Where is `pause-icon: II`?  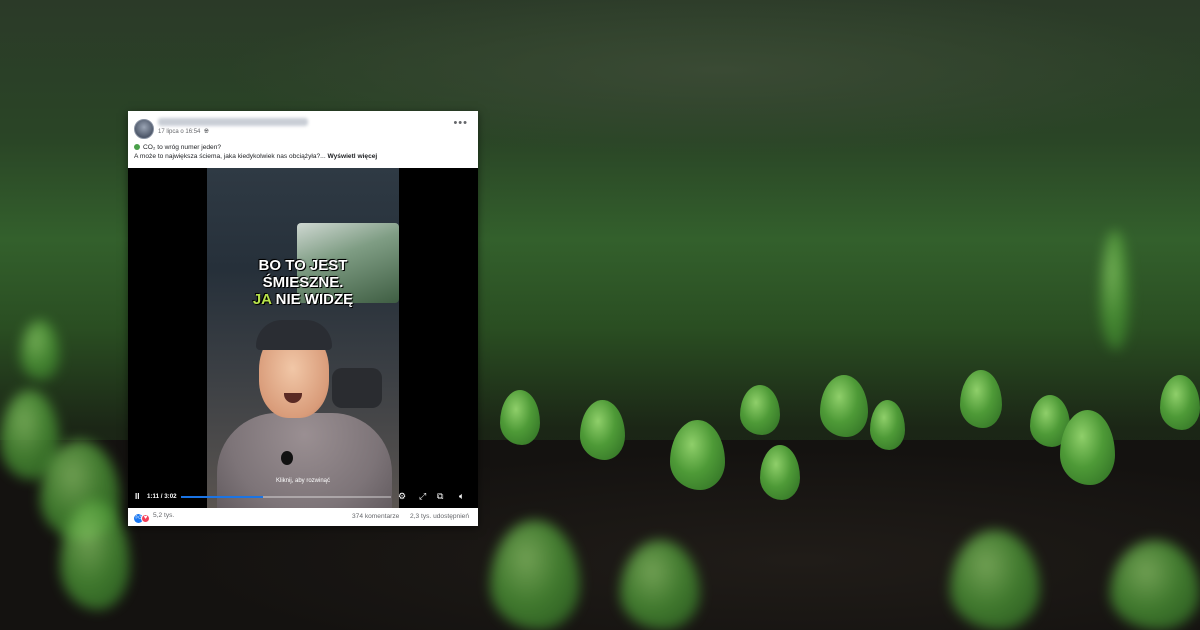
pause-icon: II is located at coordinates (137, 496).